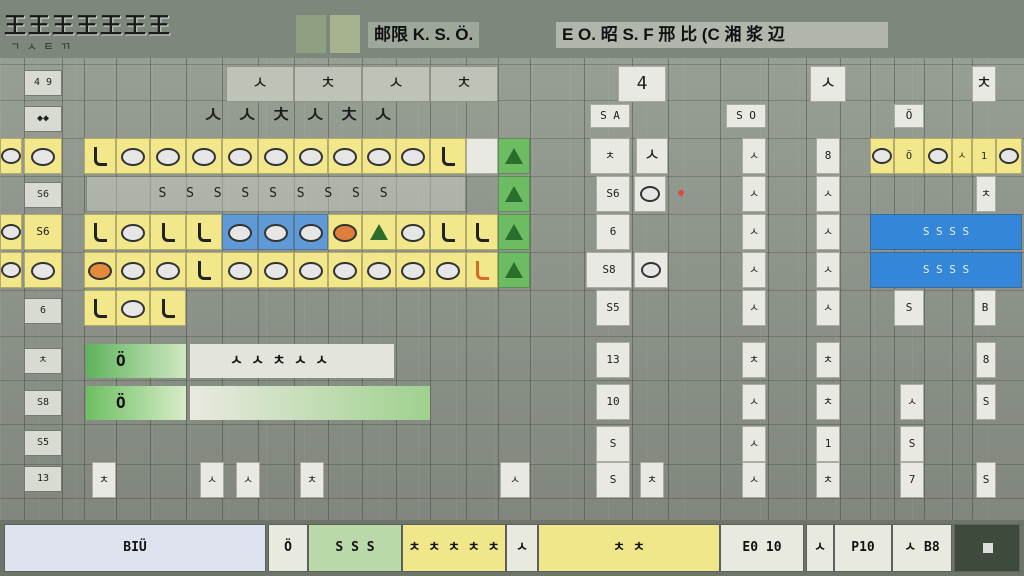 Image resolution: width=1024 pixels, height=576 pixels. What do you see at coordinates (292, 361) in the screenshot?
I see `info-strip: ㅅ ㅅ ㅊ ㅅ ㅅ` at bounding box center [292, 361].